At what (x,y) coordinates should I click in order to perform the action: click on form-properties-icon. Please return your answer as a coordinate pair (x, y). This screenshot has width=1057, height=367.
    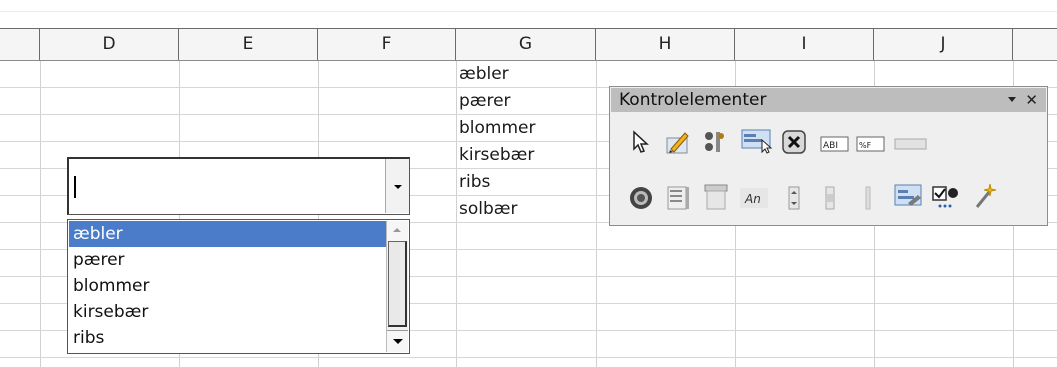
    Looking at the image, I should click on (757, 140).